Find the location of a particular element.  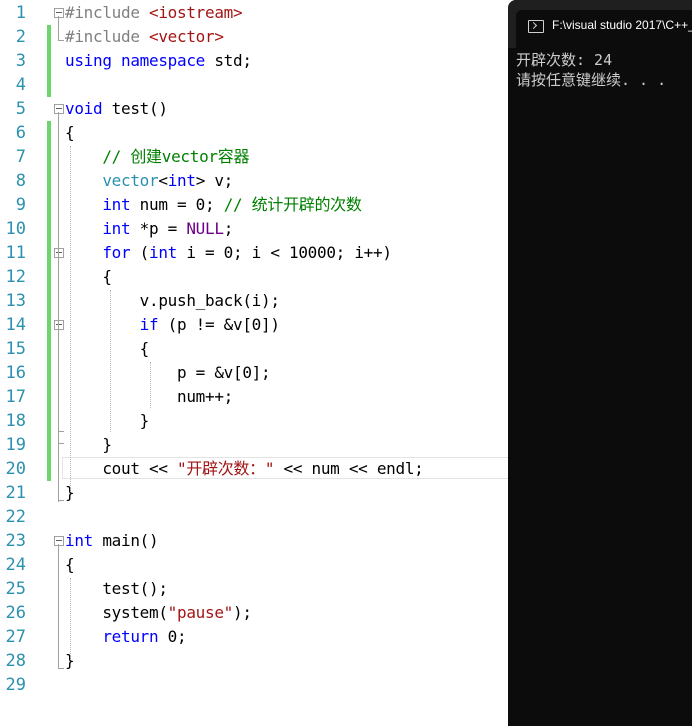

line-number: 27 is located at coordinates (15, 637).